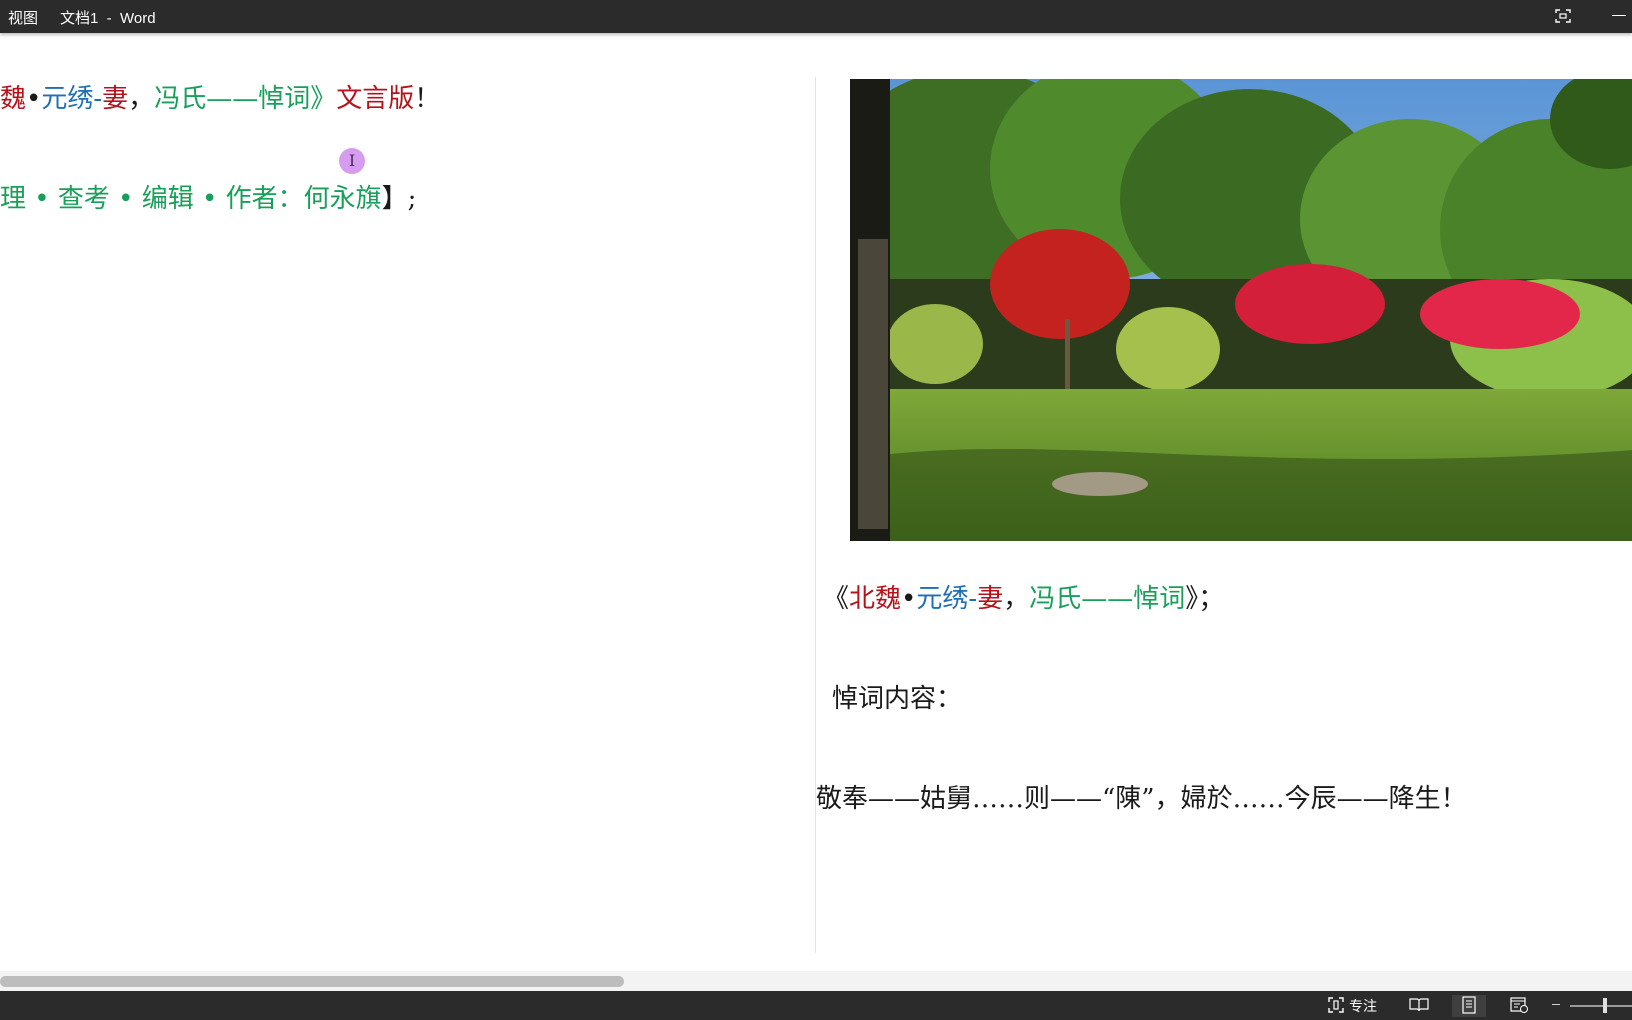 Image resolution: width=1632 pixels, height=1020 pixels. Describe the element at coordinates (1141, 799) in the screenshot. I see `eulogy-body: 敬奉——姑舅……则——“陳”，婦於……今辰——降生！` at that location.